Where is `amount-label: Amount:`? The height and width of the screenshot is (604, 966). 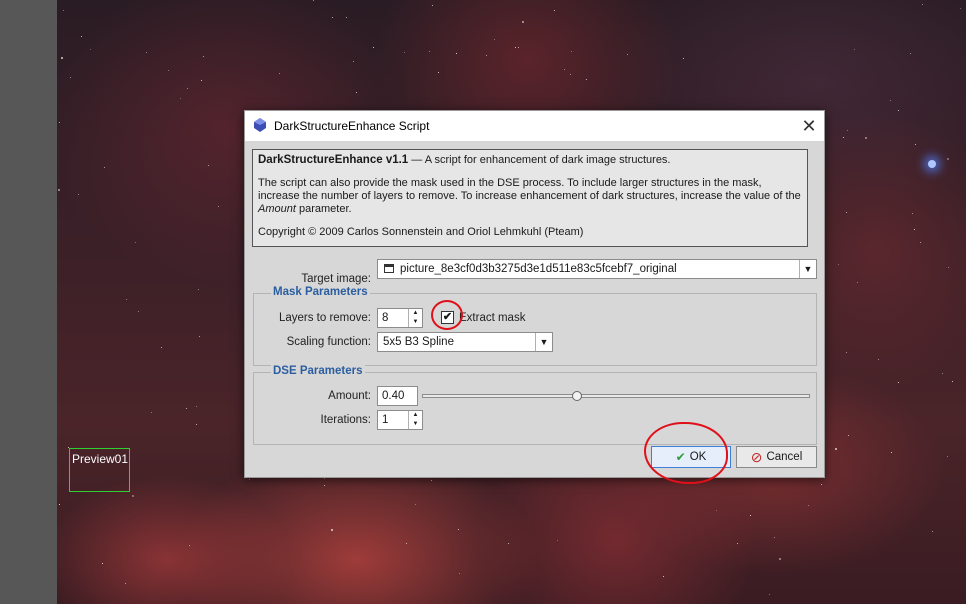
amount-label: Amount: is located at coordinates (349, 396).